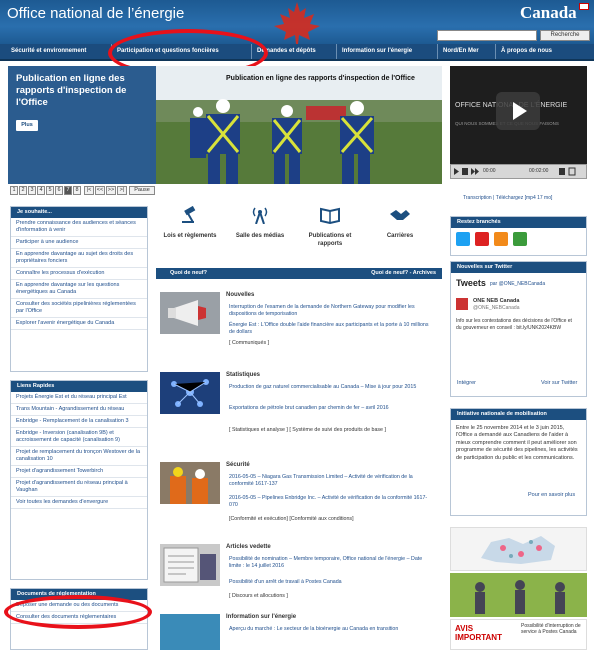 The width and height of the screenshot is (594, 650). I want to click on more-button: Plus, so click(27, 125).